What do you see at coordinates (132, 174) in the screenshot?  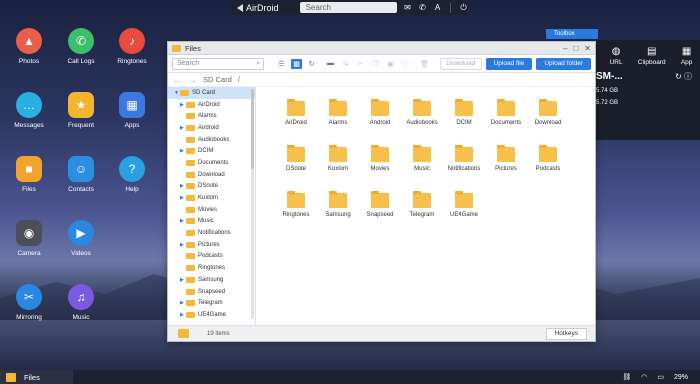 I see `desktop-app-help: ? Help` at bounding box center [132, 174].